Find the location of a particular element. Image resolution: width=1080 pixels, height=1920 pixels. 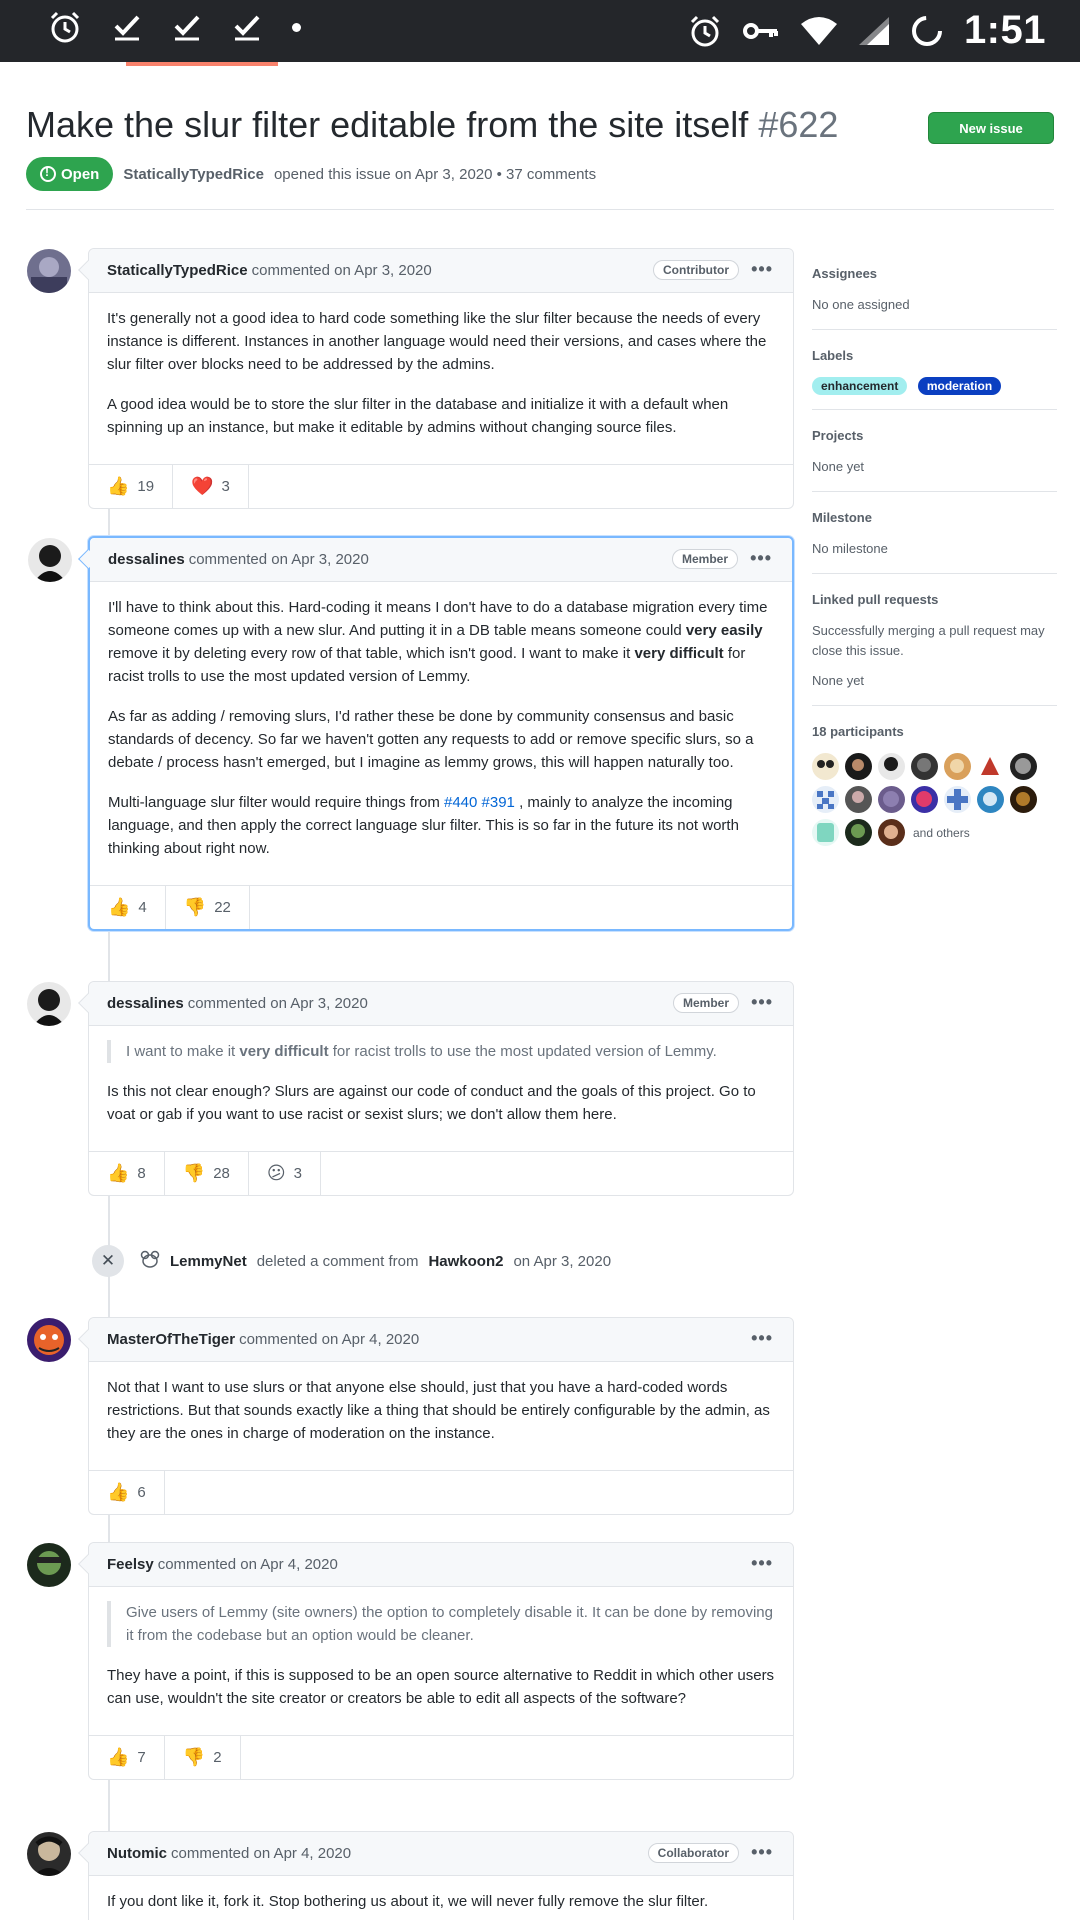

assignees-section: Assignees No one assigned is located at coordinates (934, 293).